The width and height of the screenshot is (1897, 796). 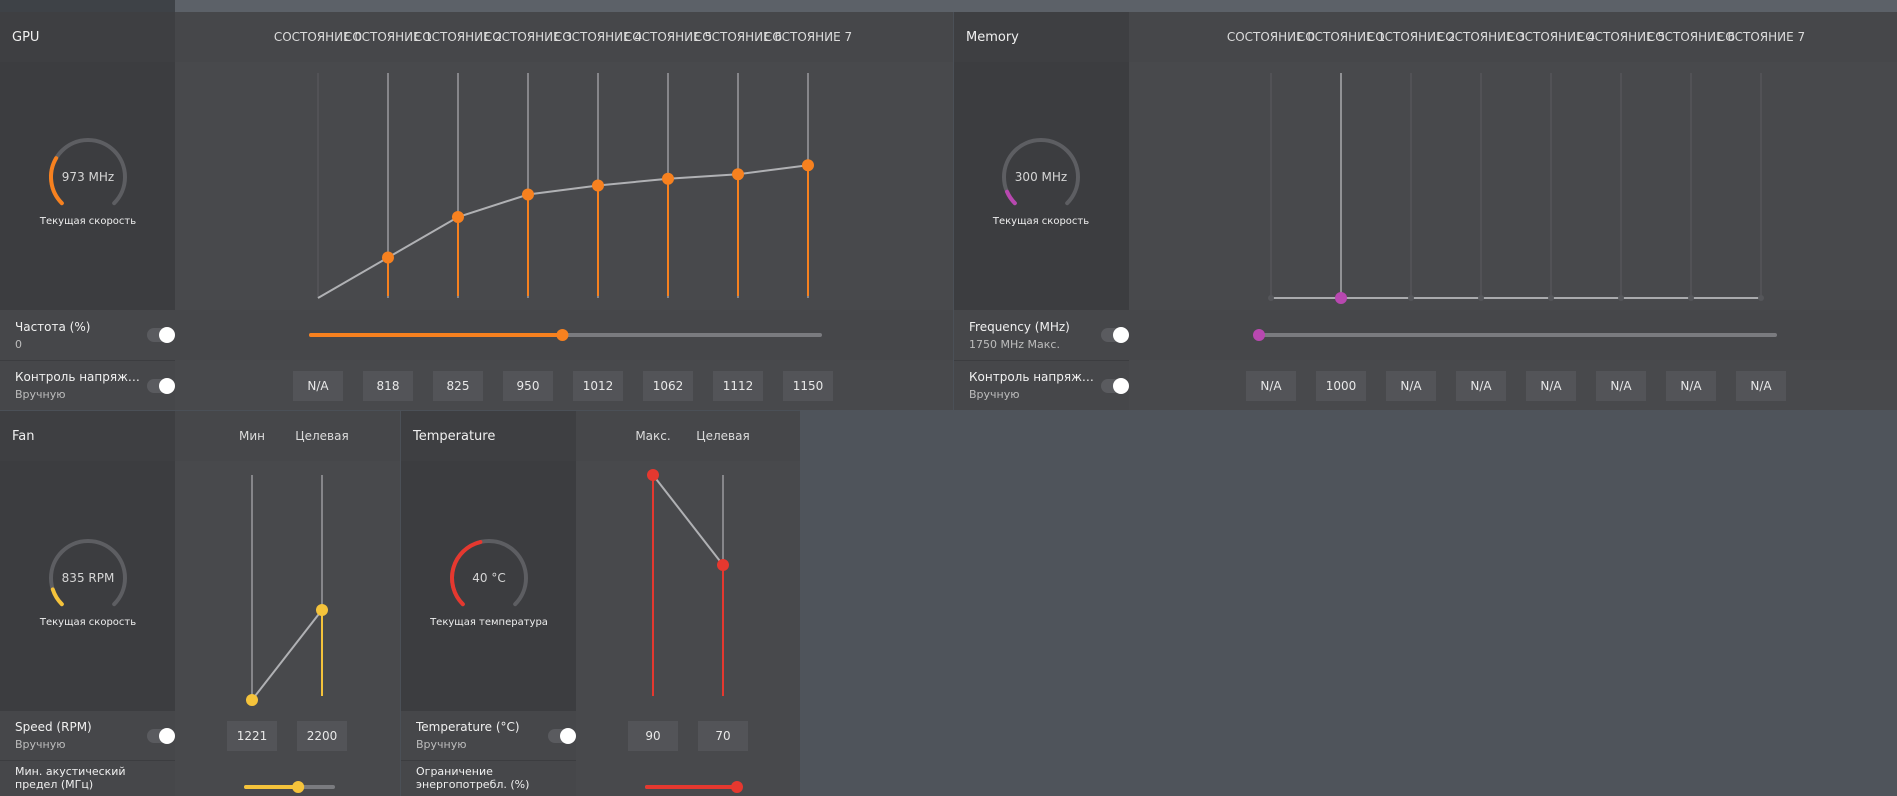 I want to click on memory-active-point, so click(x=1341, y=298).